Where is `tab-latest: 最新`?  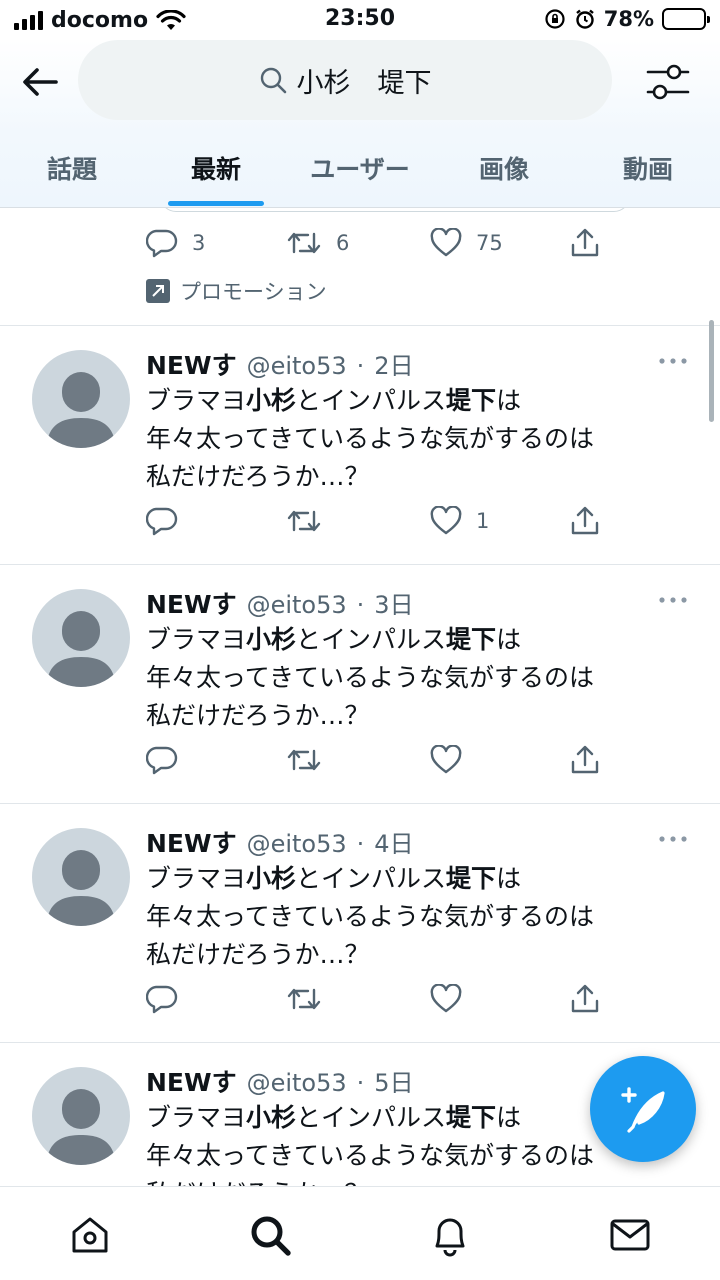
tab-latest: 最新 is located at coordinates (216, 172).